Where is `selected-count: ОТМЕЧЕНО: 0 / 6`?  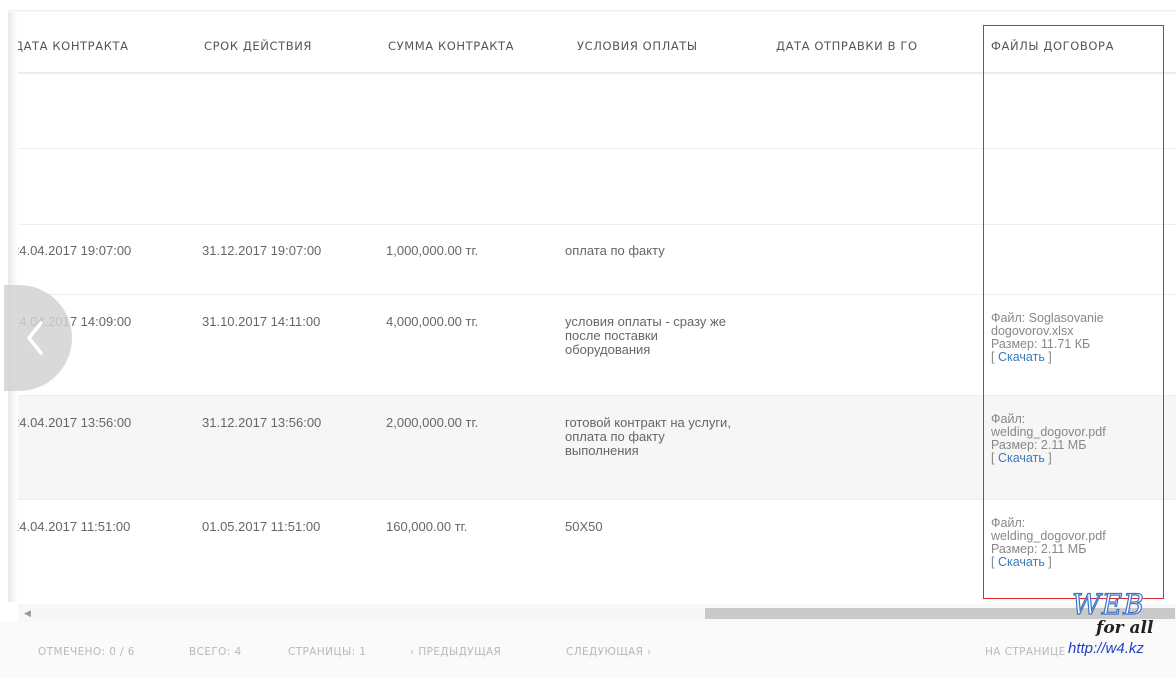
selected-count: ОТМЕЧЕНО: 0 / 6 is located at coordinates (86, 652).